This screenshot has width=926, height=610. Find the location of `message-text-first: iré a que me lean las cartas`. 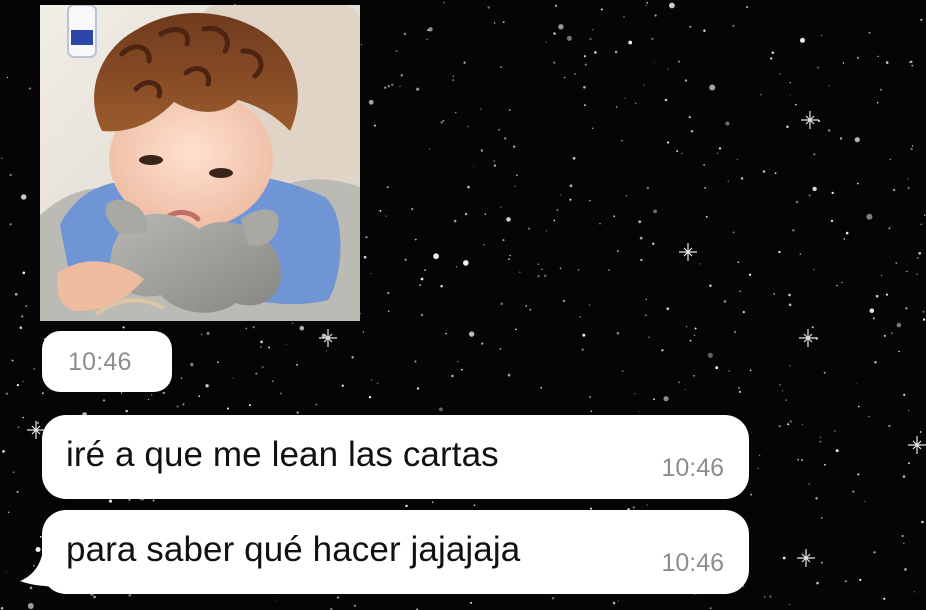

message-text-first: iré a que me lean las cartas is located at coordinates (282, 454).